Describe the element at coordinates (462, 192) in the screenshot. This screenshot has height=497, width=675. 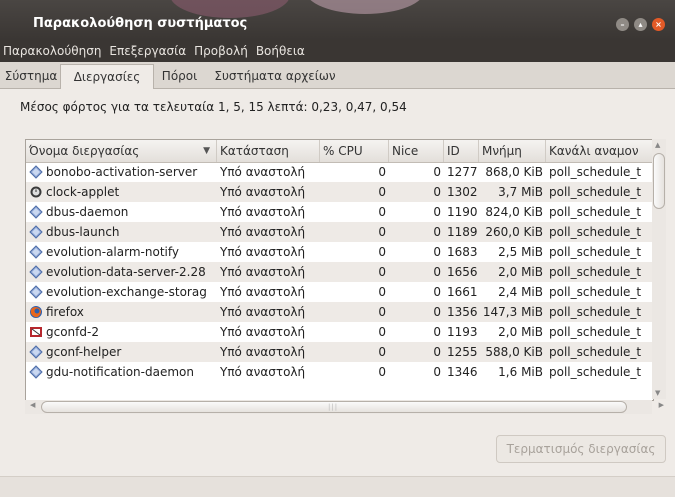
I see `cell-id: 1302` at that location.